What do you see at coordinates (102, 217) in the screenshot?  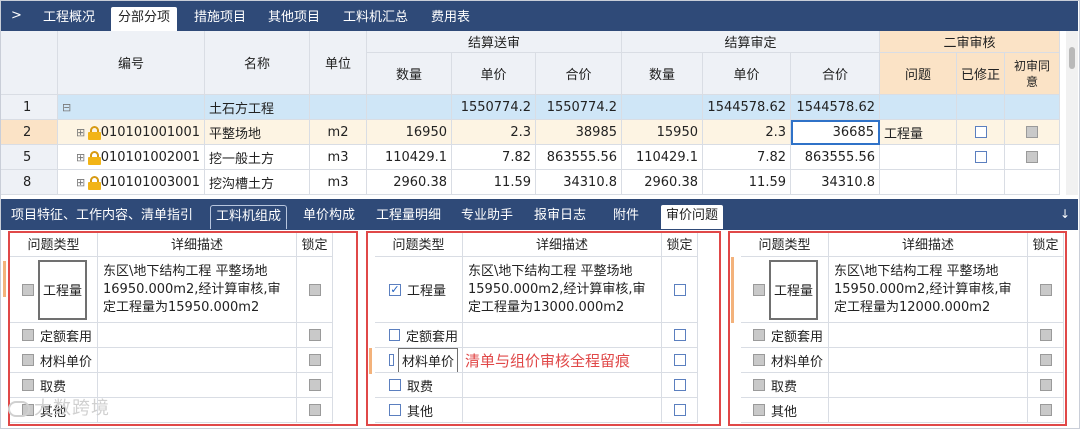 I see `tab-item-features: 项目特征、工作内容、清单指引` at bounding box center [102, 217].